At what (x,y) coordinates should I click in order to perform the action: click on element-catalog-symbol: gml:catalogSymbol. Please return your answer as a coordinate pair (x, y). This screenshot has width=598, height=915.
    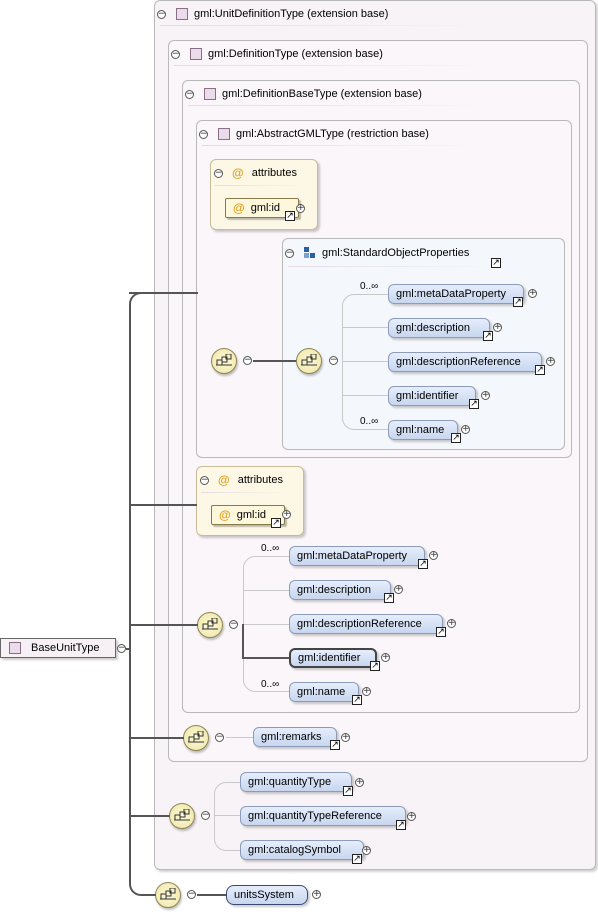
    Looking at the image, I should click on (302, 850).